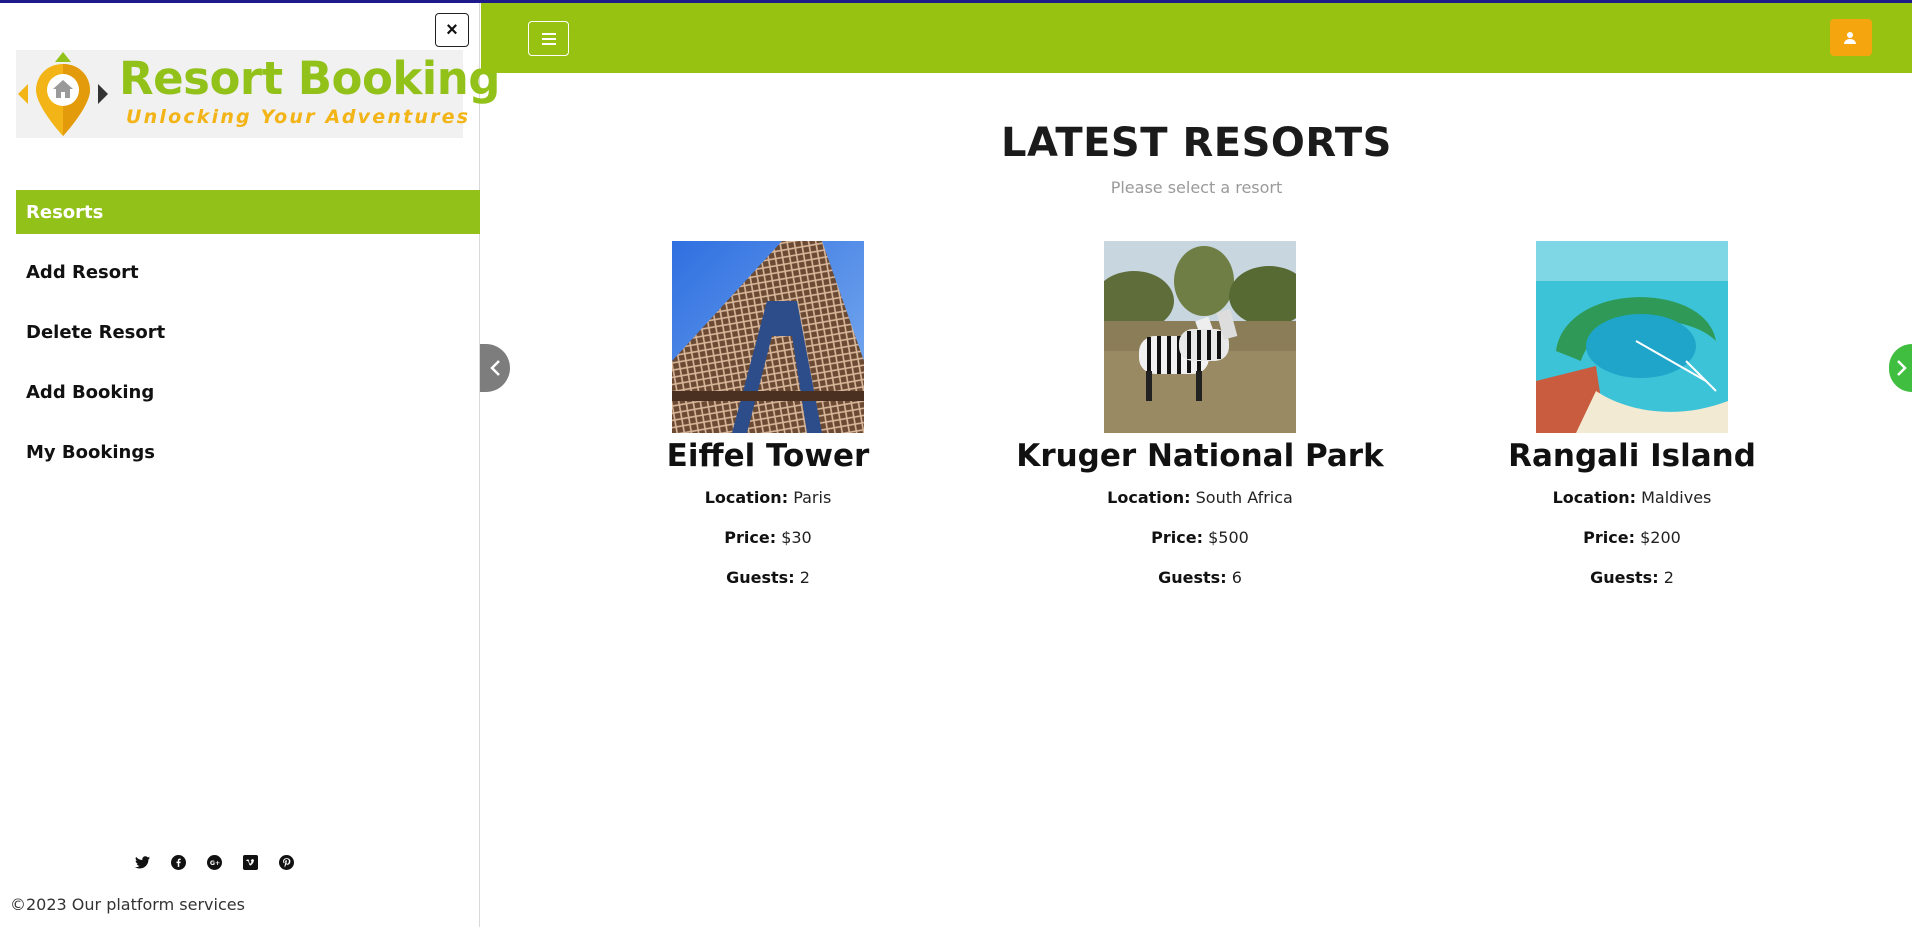 This screenshot has height=927, width=1912. I want to click on price-value: $30, so click(796, 537).